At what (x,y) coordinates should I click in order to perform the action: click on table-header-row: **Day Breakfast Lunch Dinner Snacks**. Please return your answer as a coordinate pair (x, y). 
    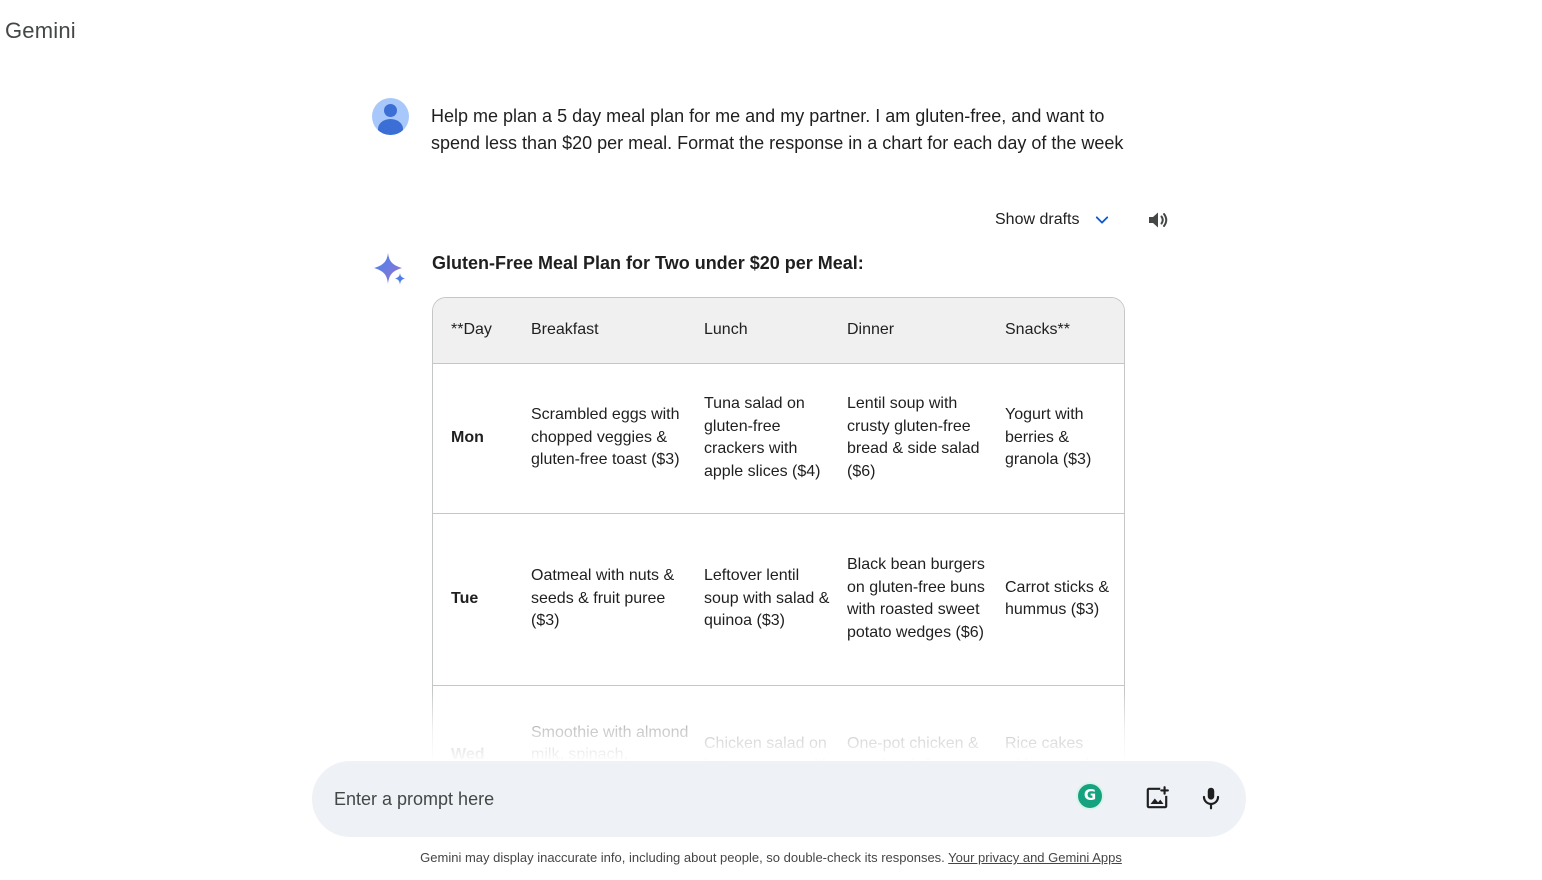
    Looking at the image, I should click on (778, 330).